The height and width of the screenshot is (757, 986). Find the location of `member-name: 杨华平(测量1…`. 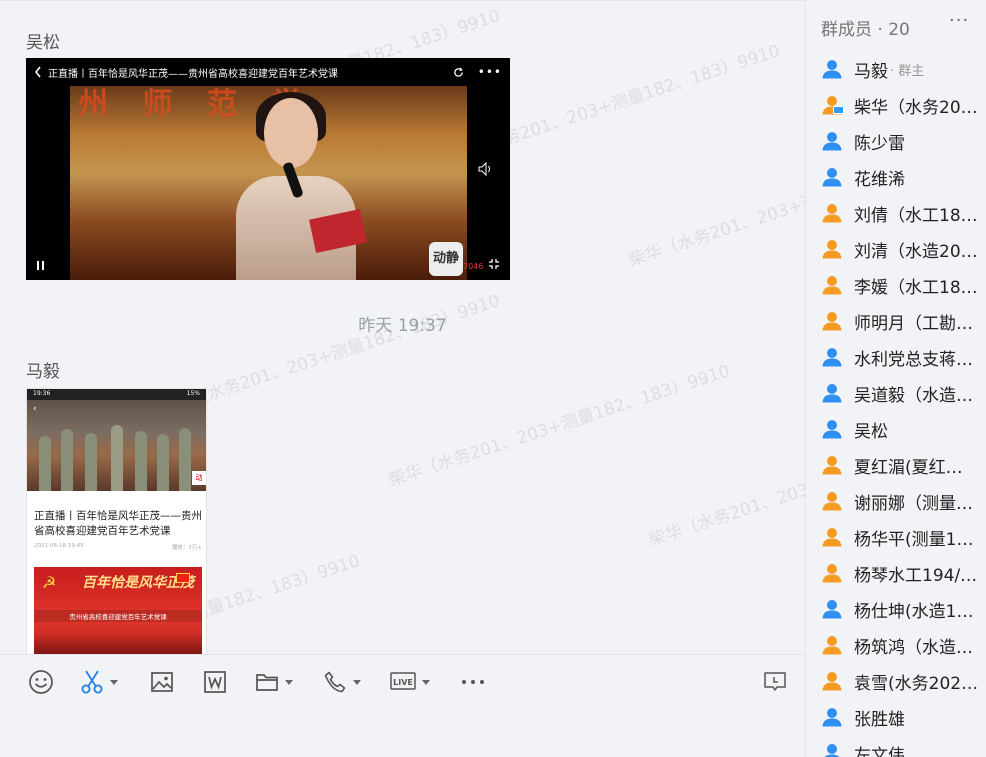

member-name: 杨华平(测量1… is located at coordinates (914, 539).